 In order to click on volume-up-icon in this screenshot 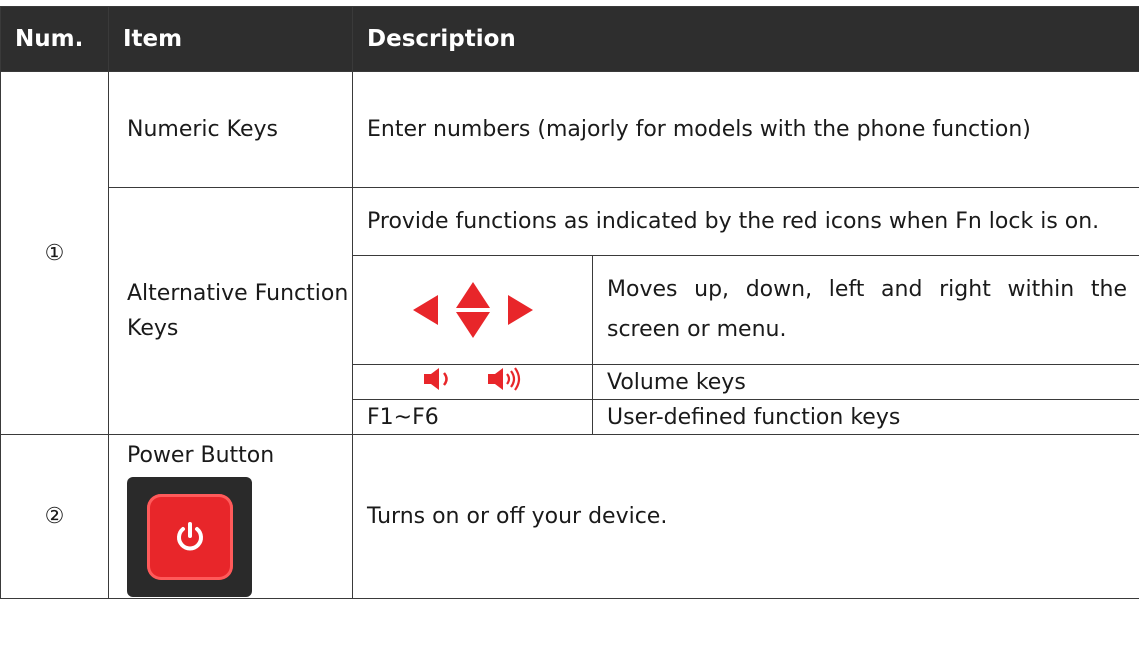, I will do `click(503, 379)`.